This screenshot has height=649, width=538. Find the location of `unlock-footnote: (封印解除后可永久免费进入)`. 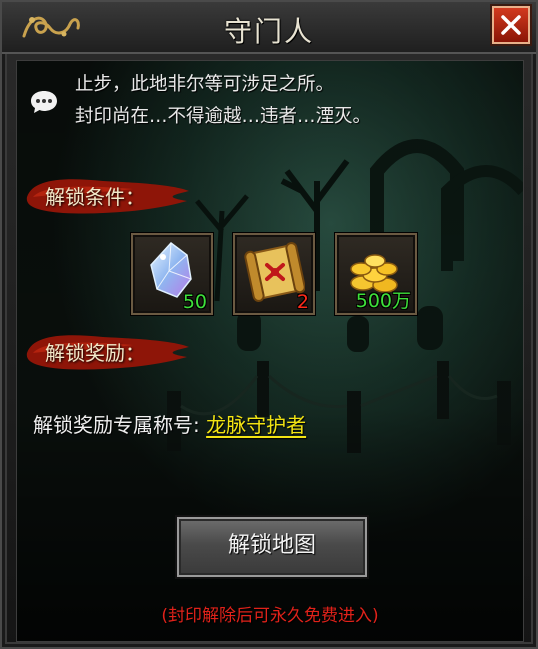

unlock-footnote: (封印解除后可永久免费进入) is located at coordinates (270, 616).